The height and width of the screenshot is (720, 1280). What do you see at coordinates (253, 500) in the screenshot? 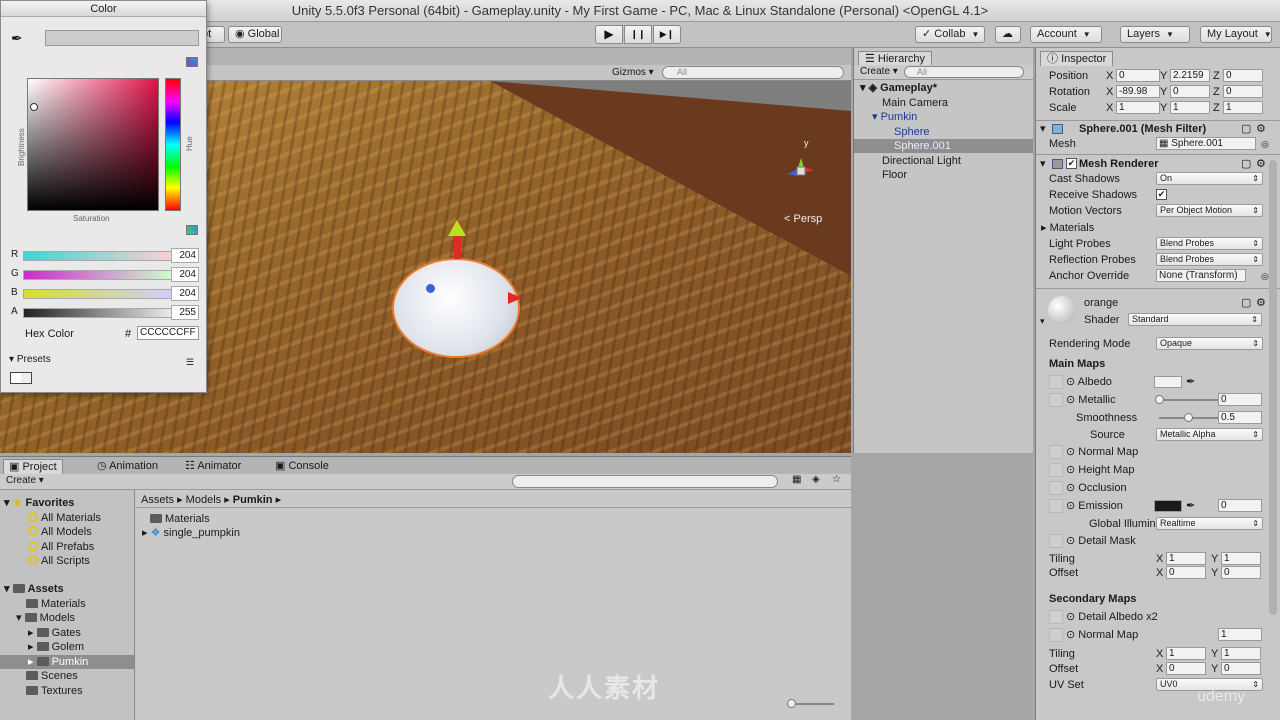
I see `breadcrumb-pumkin: Pumkin` at bounding box center [253, 500].